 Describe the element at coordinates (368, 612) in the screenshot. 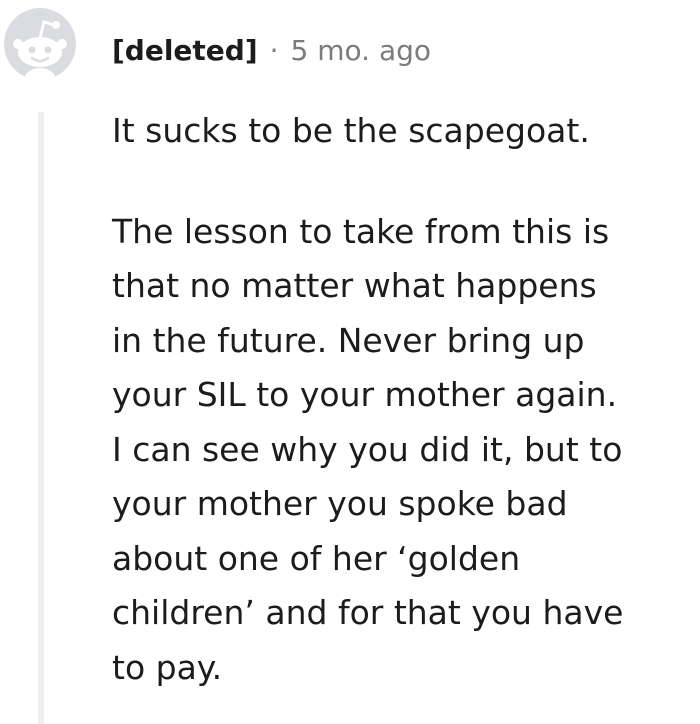

I see `comment-line: children’ and for that you have` at that location.